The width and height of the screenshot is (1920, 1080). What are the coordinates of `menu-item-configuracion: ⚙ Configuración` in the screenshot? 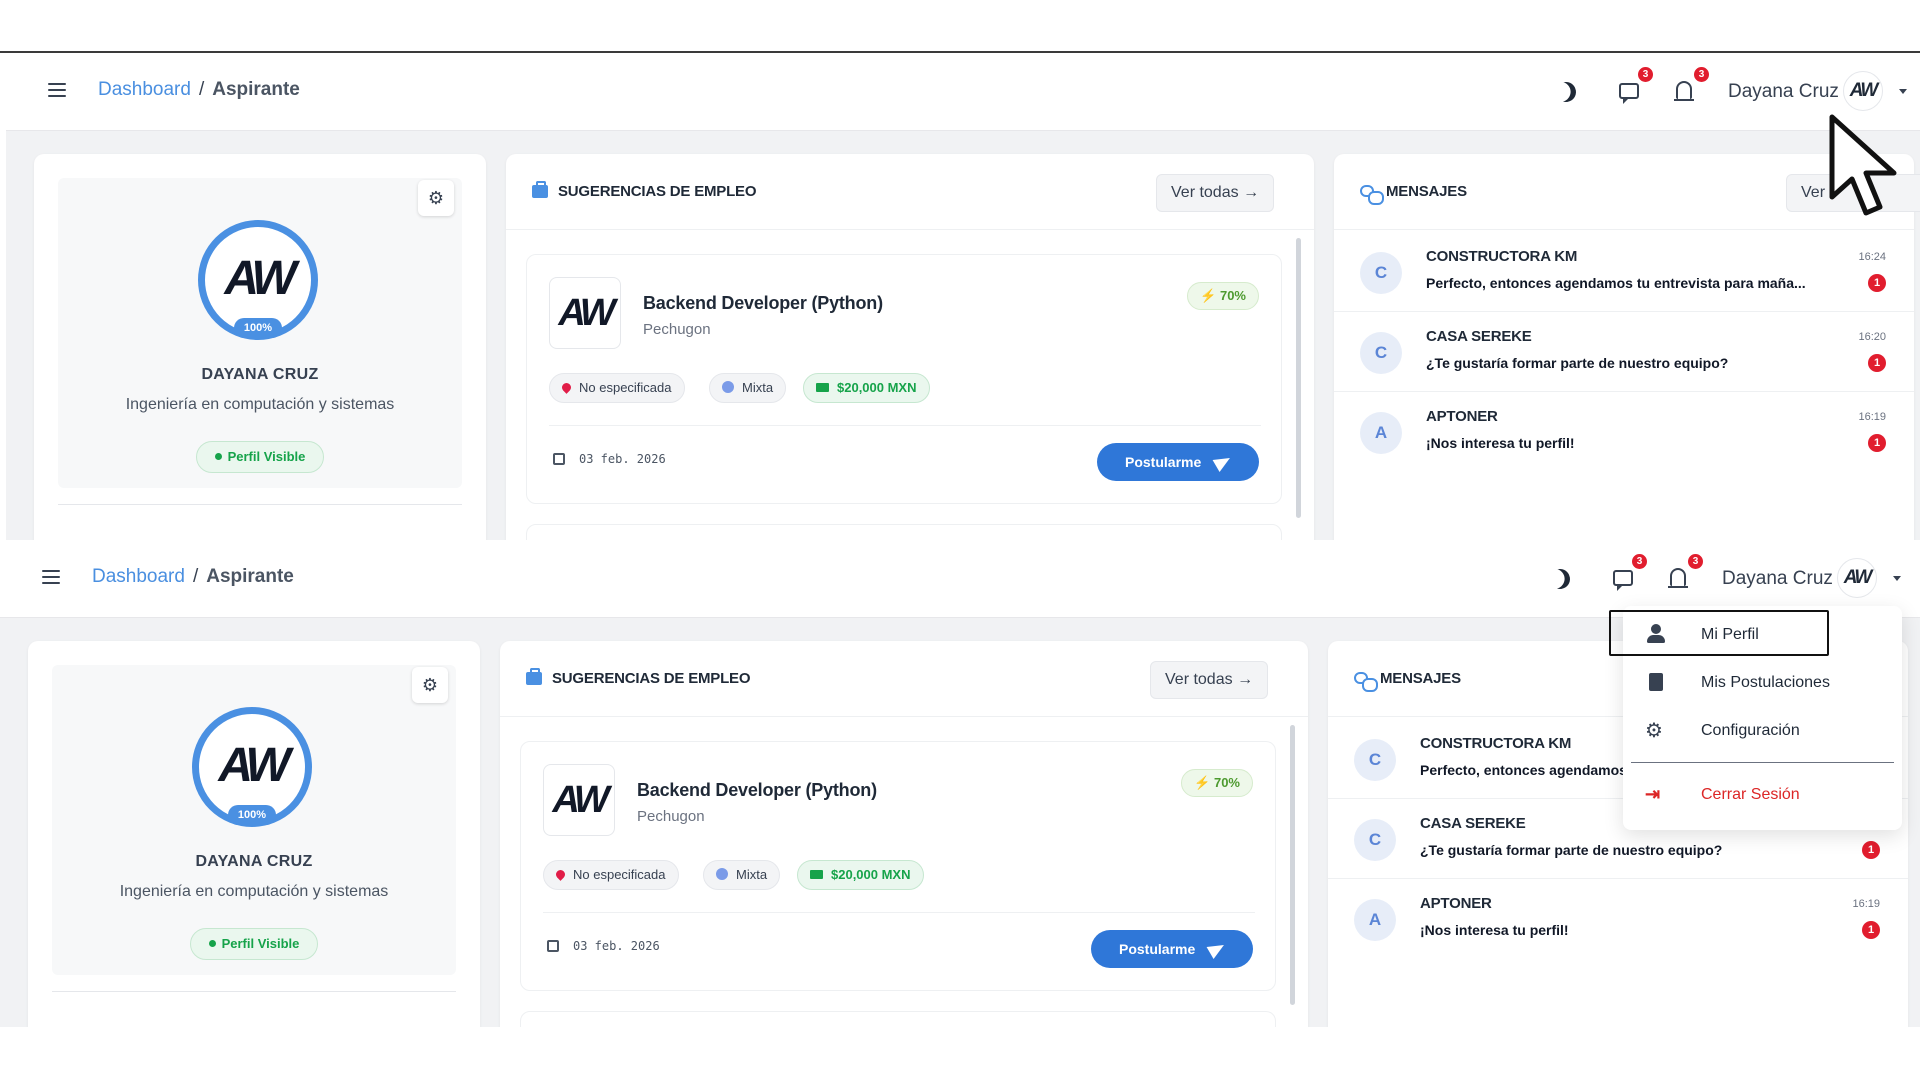 It's located at (1762, 731).